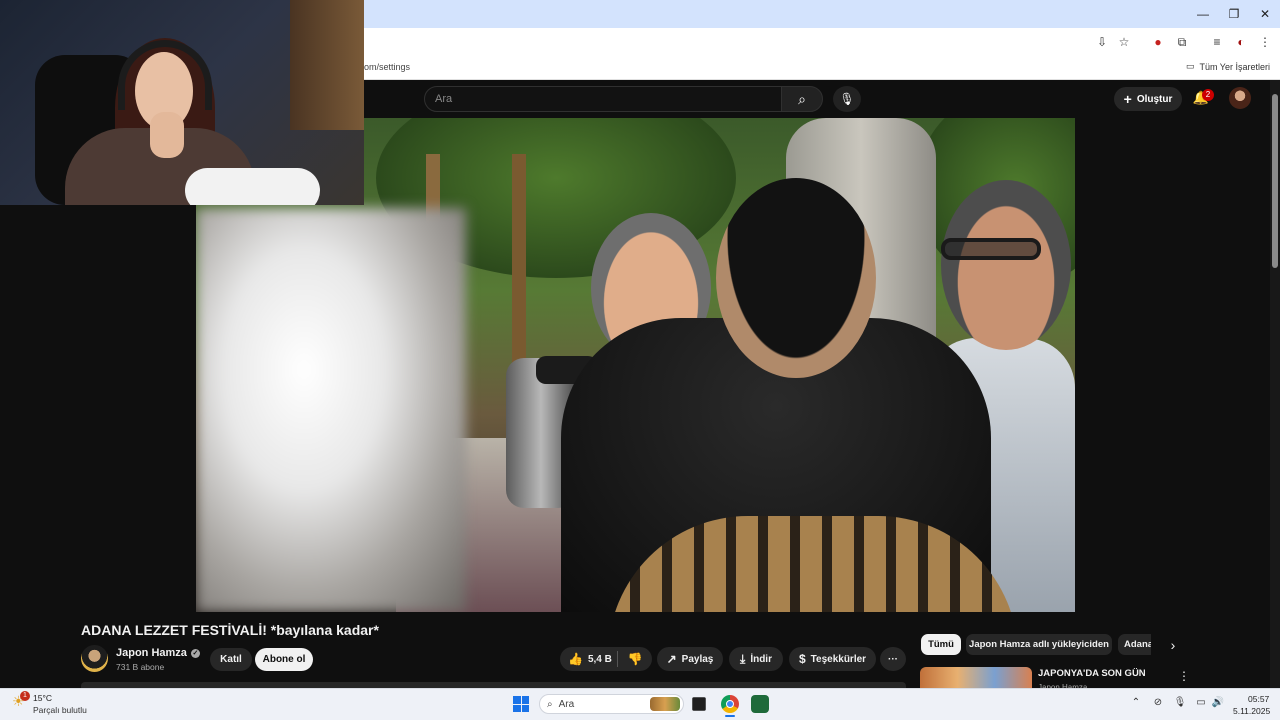  I want to click on bookmarks-label: Tüm Yer İşaretleri, so click(1234, 66).